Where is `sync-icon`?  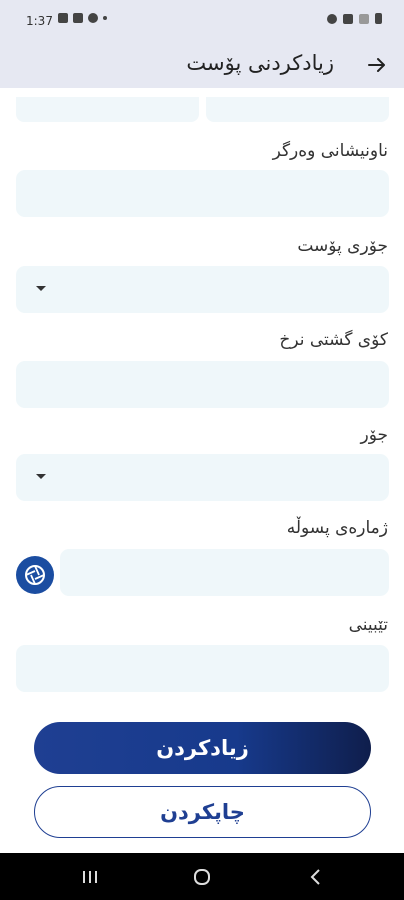
sync-icon is located at coordinates (93, 18).